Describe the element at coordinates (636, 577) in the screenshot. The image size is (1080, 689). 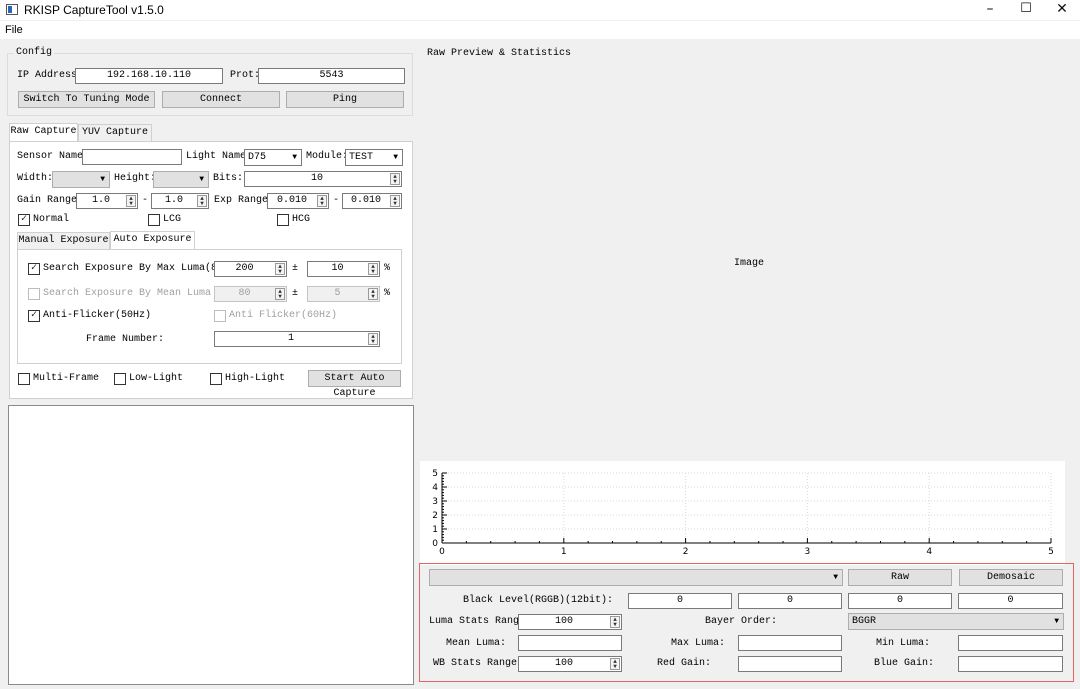
I see `stats-source-select: ▼` at that location.